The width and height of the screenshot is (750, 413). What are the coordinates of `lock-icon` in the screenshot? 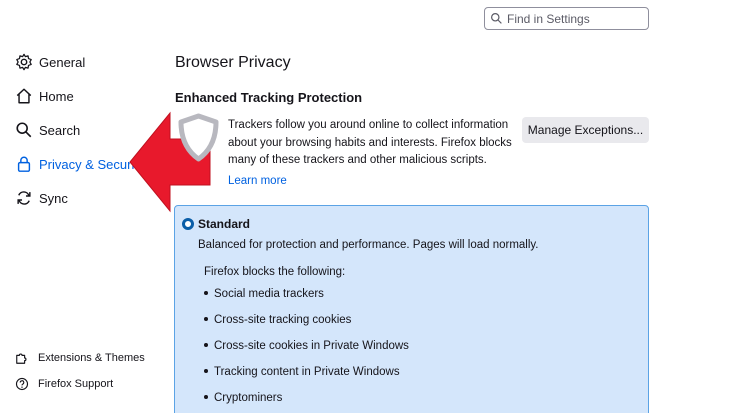 It's located at (24, 164).